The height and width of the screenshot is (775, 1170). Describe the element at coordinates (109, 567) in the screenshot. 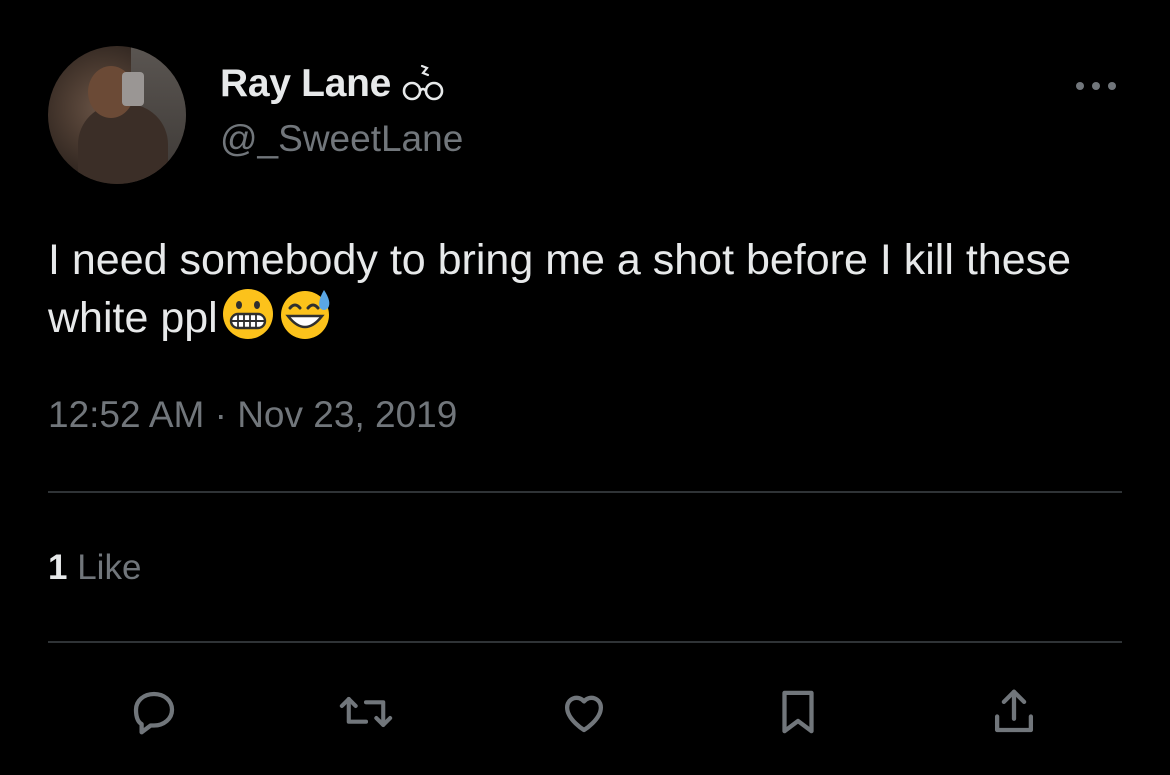

I see `likes-label: Like` at that location.